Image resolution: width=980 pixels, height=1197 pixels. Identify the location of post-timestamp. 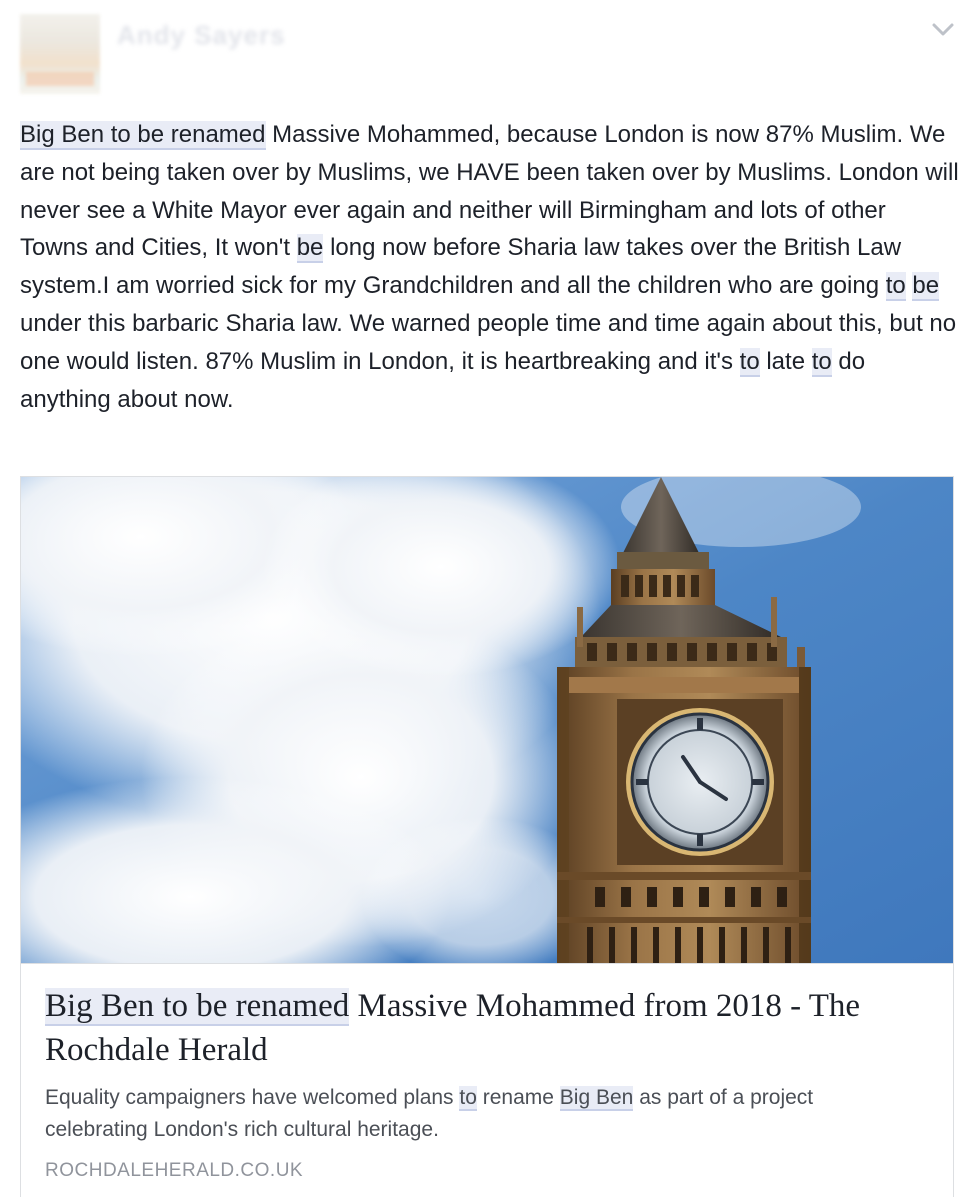
(162, 71).